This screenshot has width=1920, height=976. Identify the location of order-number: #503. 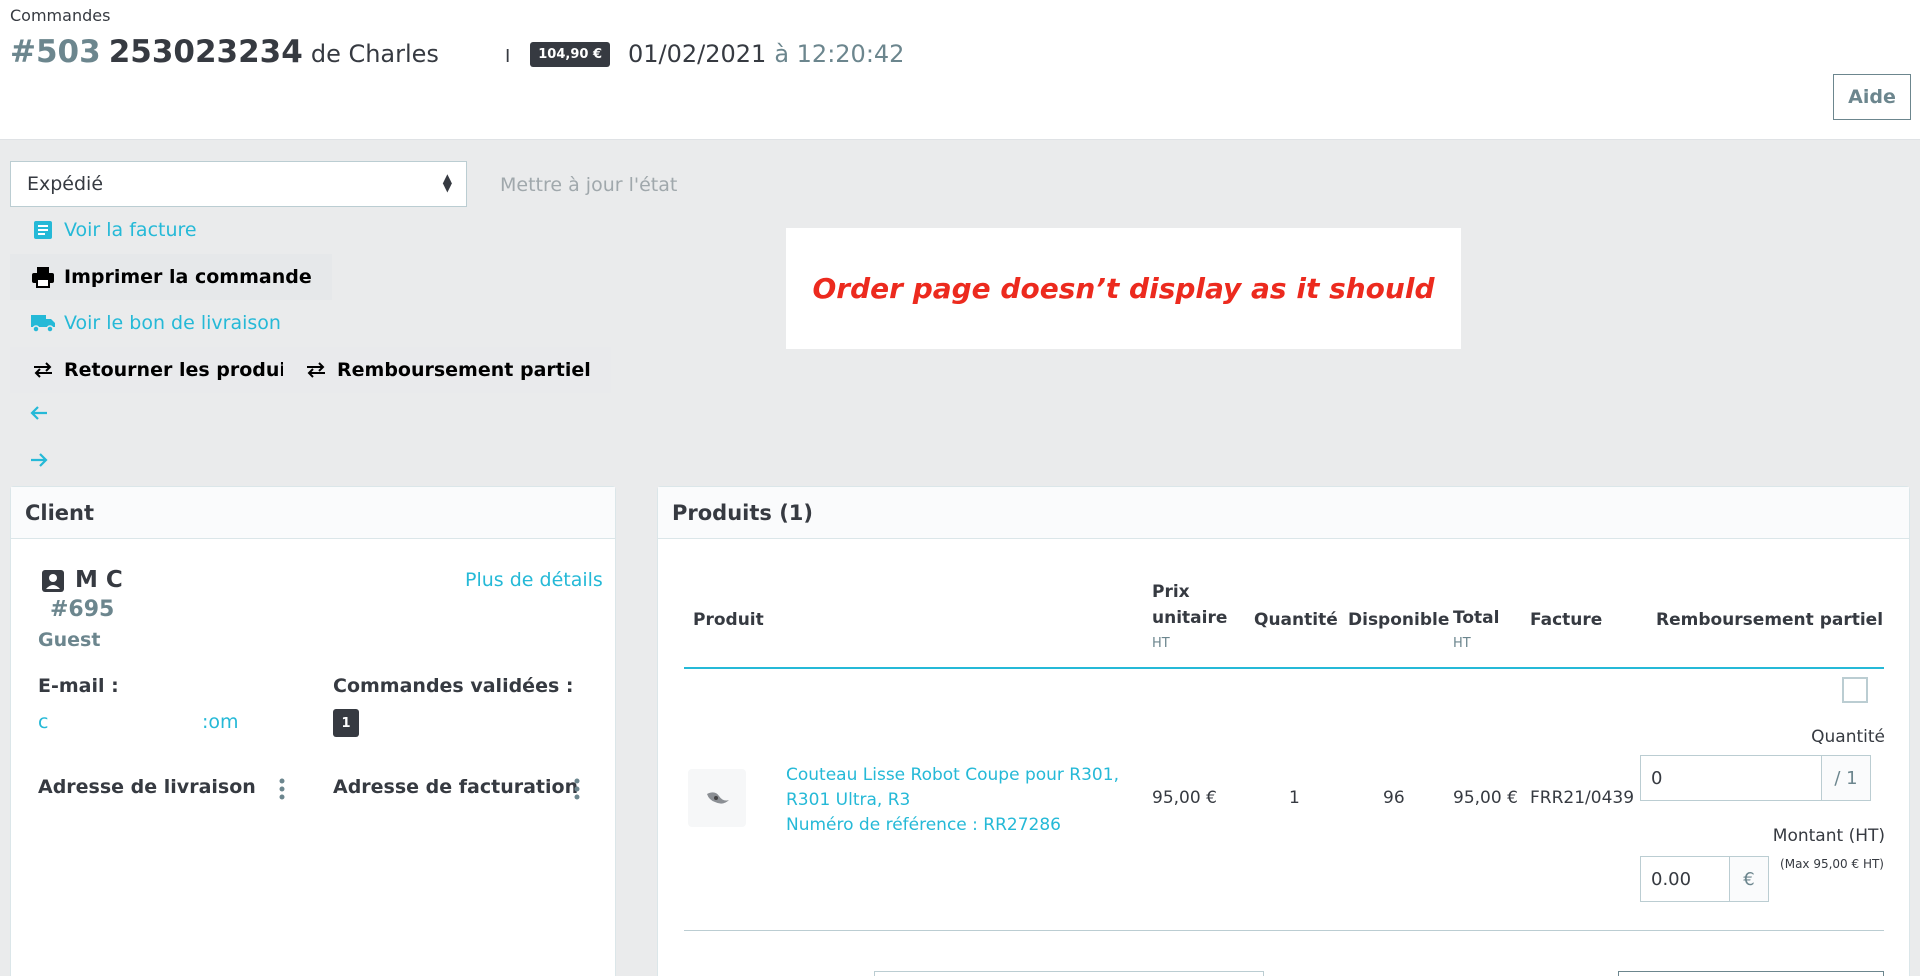
(55, 52).